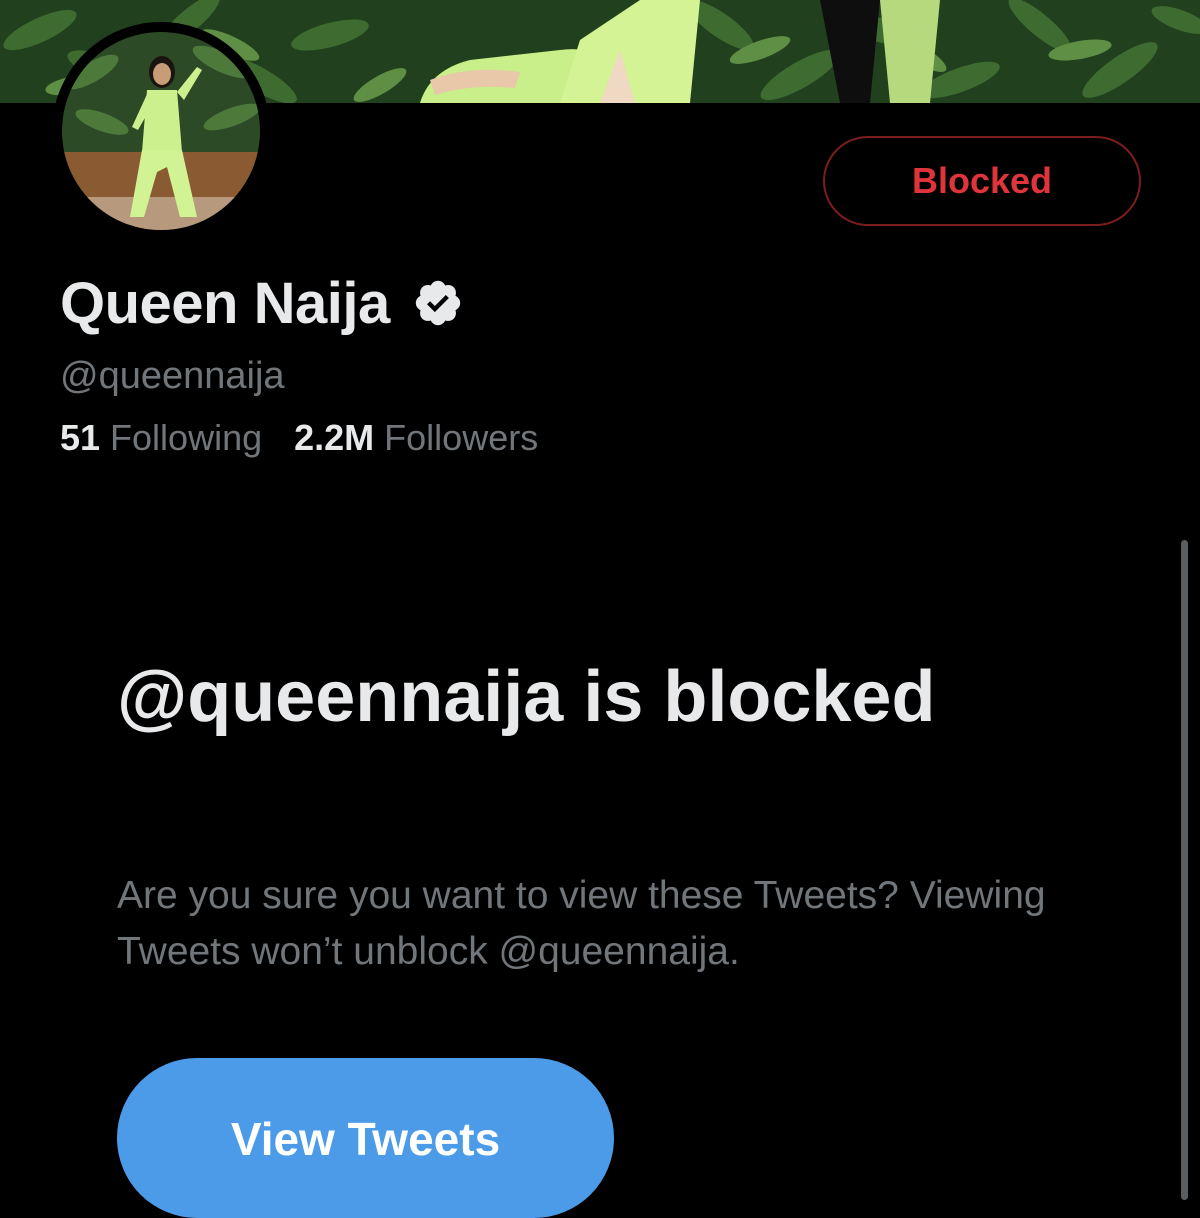 The image size is (1200, 1218). I want to click on profile-stats: 51 Following 2.2M Followers, so click(315, 438).